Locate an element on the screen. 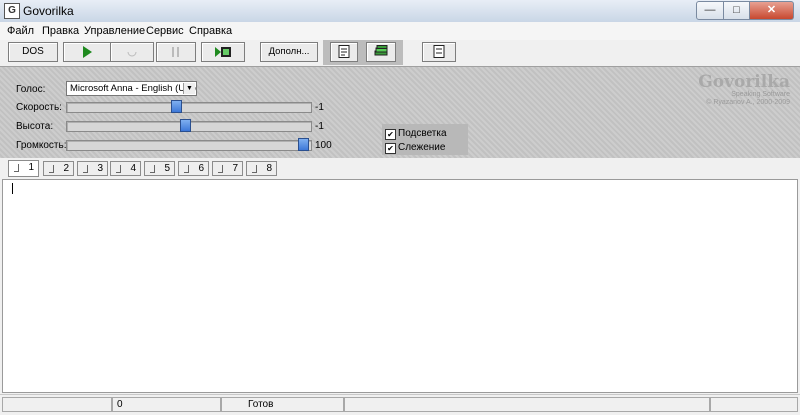 The height and width of the screenshot is (415, 800). maximize-button: □ is located at coordinates (737, 10).